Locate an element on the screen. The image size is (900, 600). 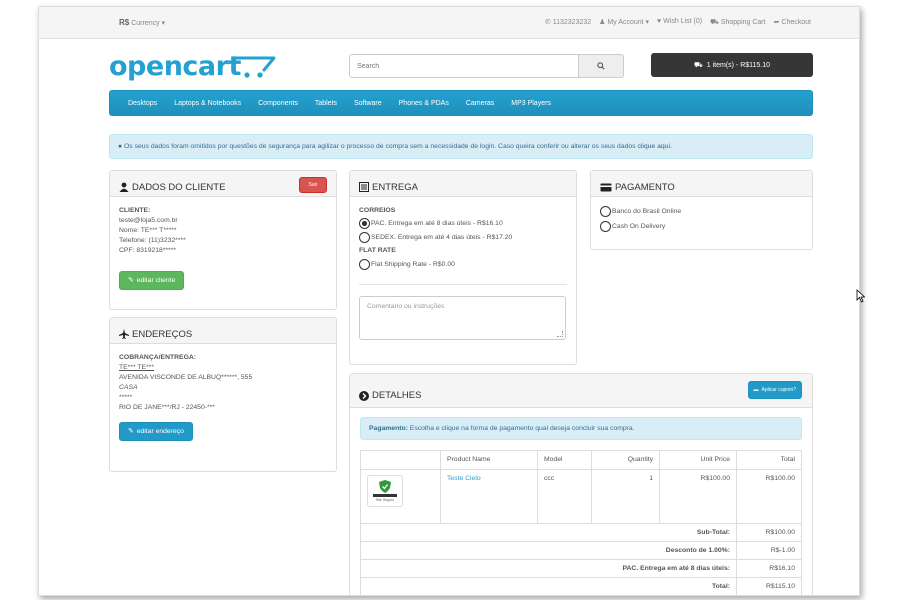
search-button is located at coordinates (601, 66).